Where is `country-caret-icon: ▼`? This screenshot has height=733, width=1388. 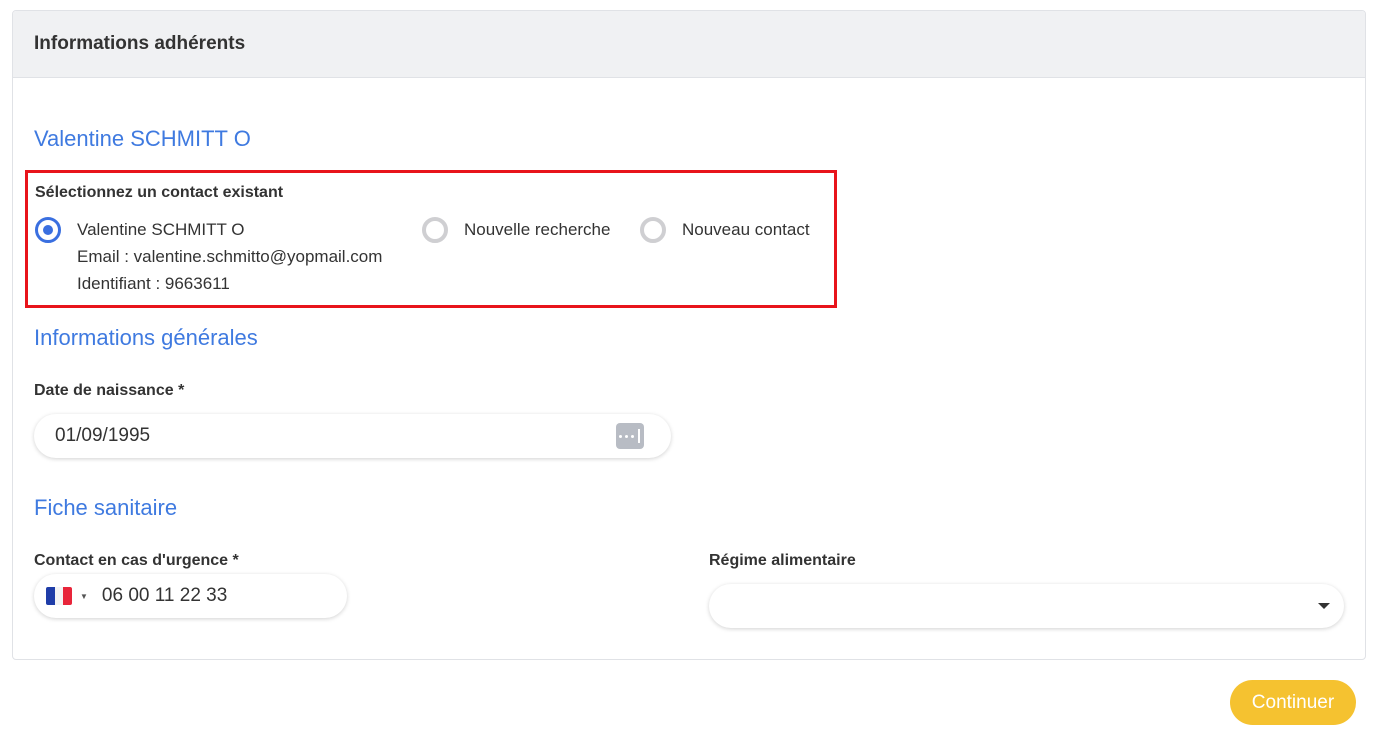 country-caret-icon: ▼ is located at coordinates (84, 596).